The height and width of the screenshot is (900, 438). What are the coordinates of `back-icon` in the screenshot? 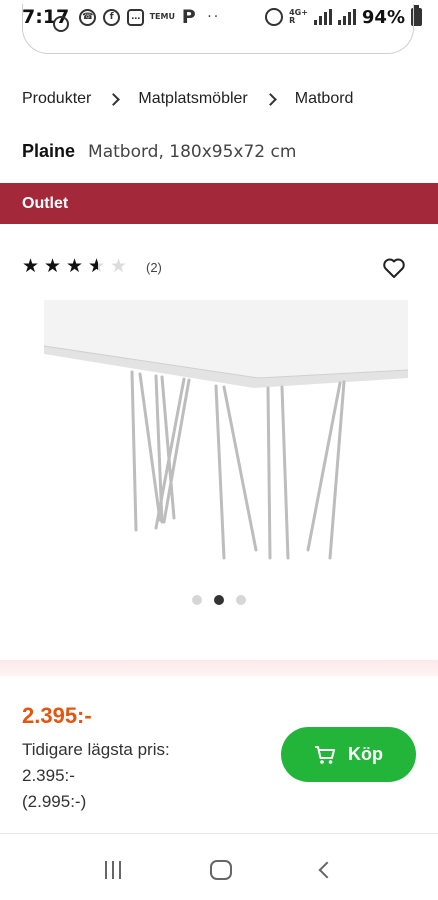 It's located at (327, 870).